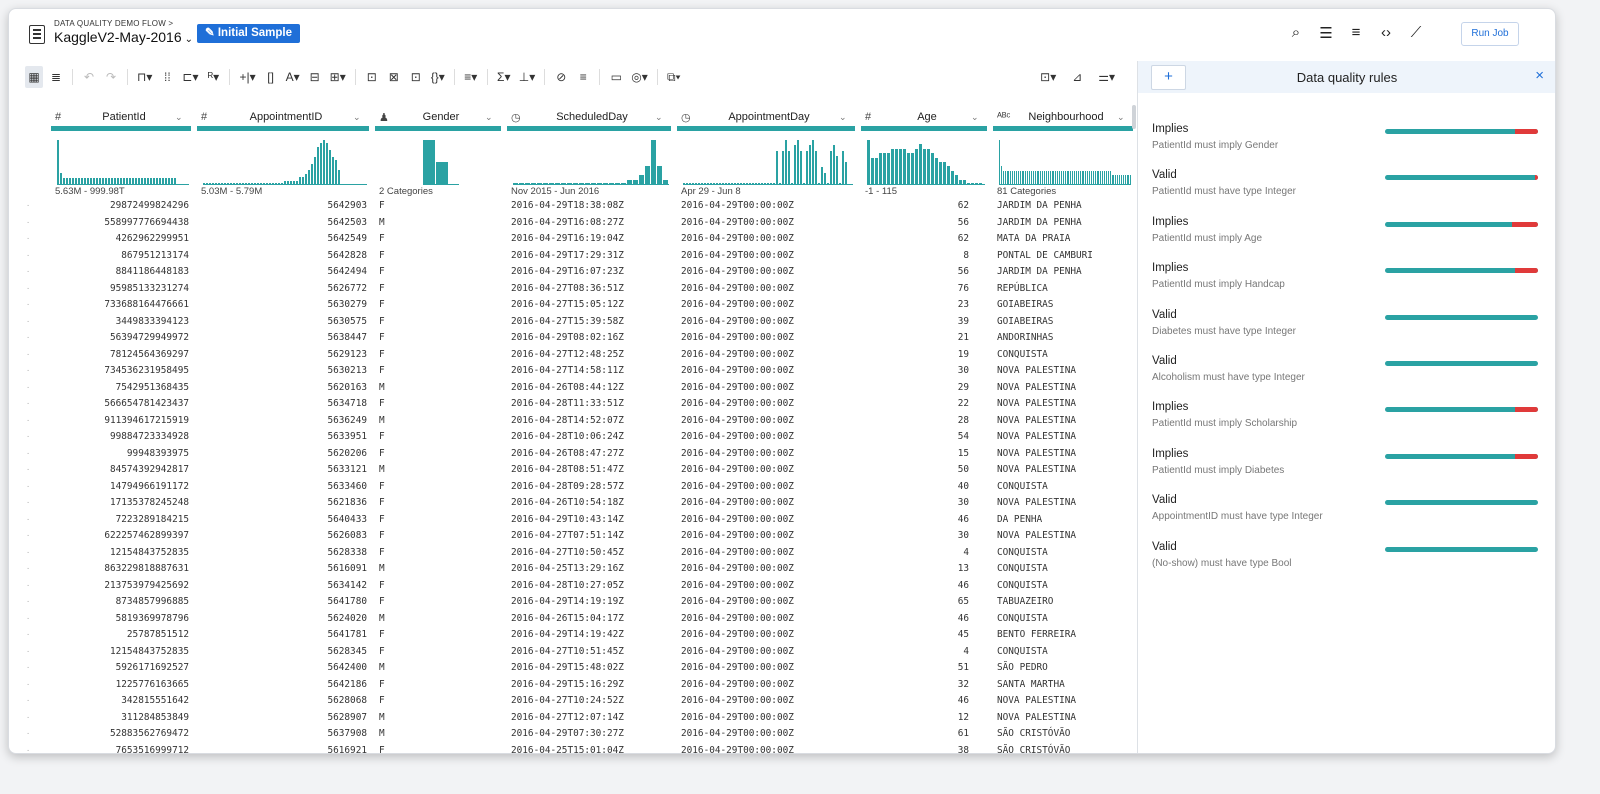  Describe the element at coordinates (284, 635) in the screenshot. I see `table-cell: 5641781` at that location.